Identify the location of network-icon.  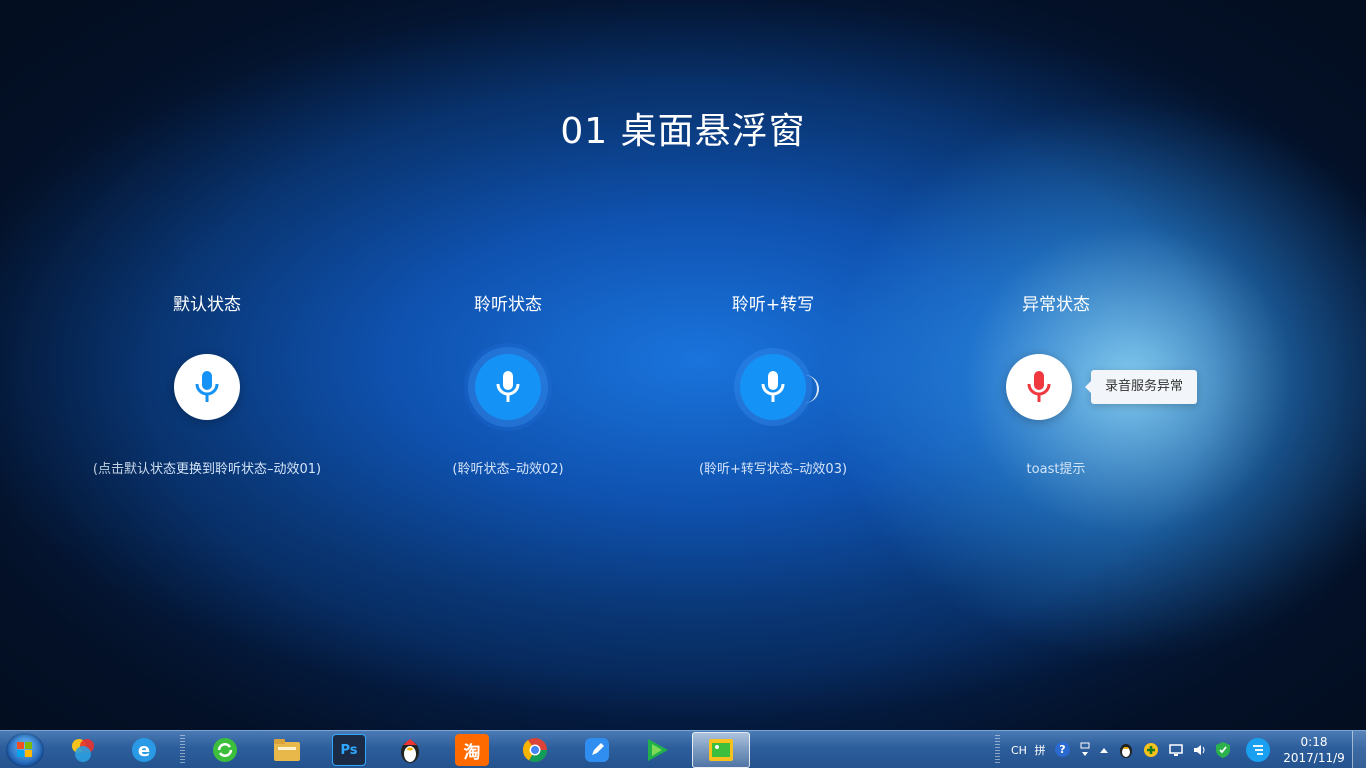
(1176, 750).